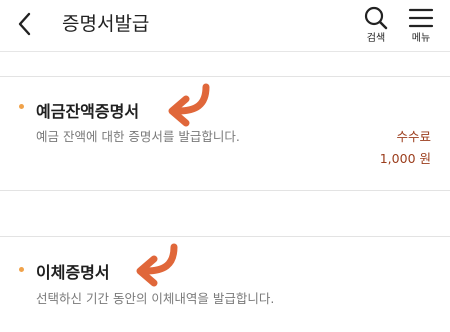 This screenshot has height=332, width=450. I want to click on search-label: 검색, so click(376, 38).